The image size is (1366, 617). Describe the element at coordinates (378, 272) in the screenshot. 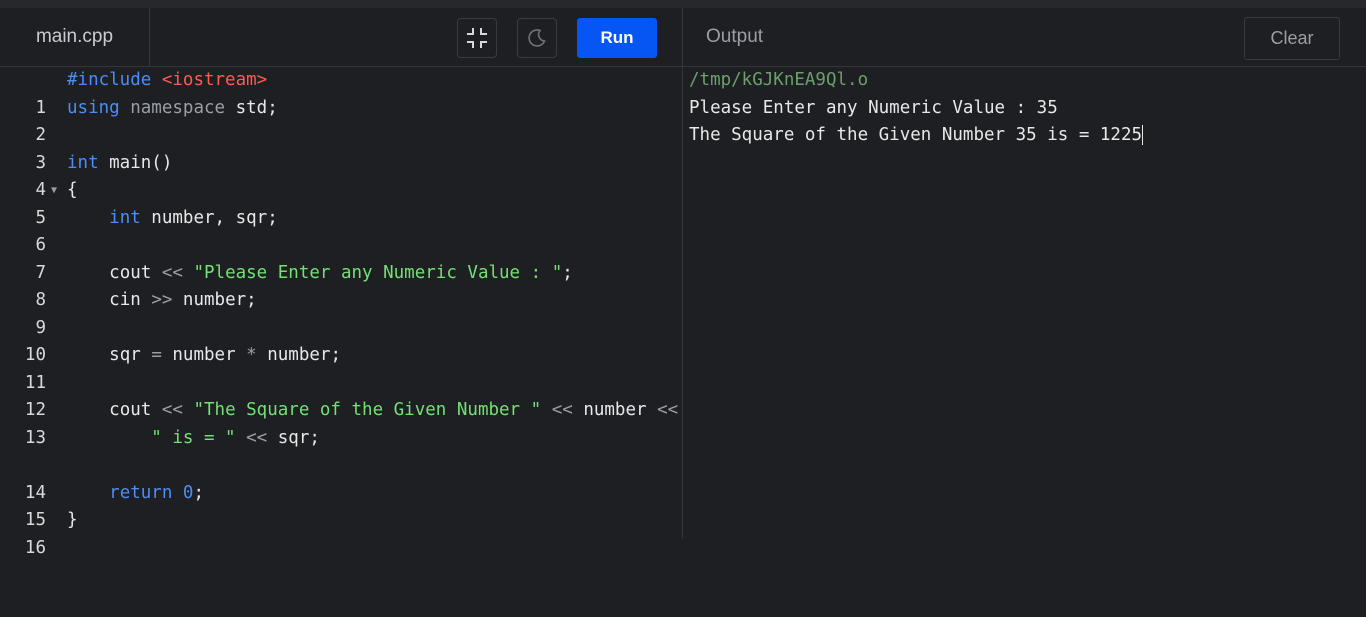

I see `code-token: "Please Enter any Numeric Value : "` at that location.